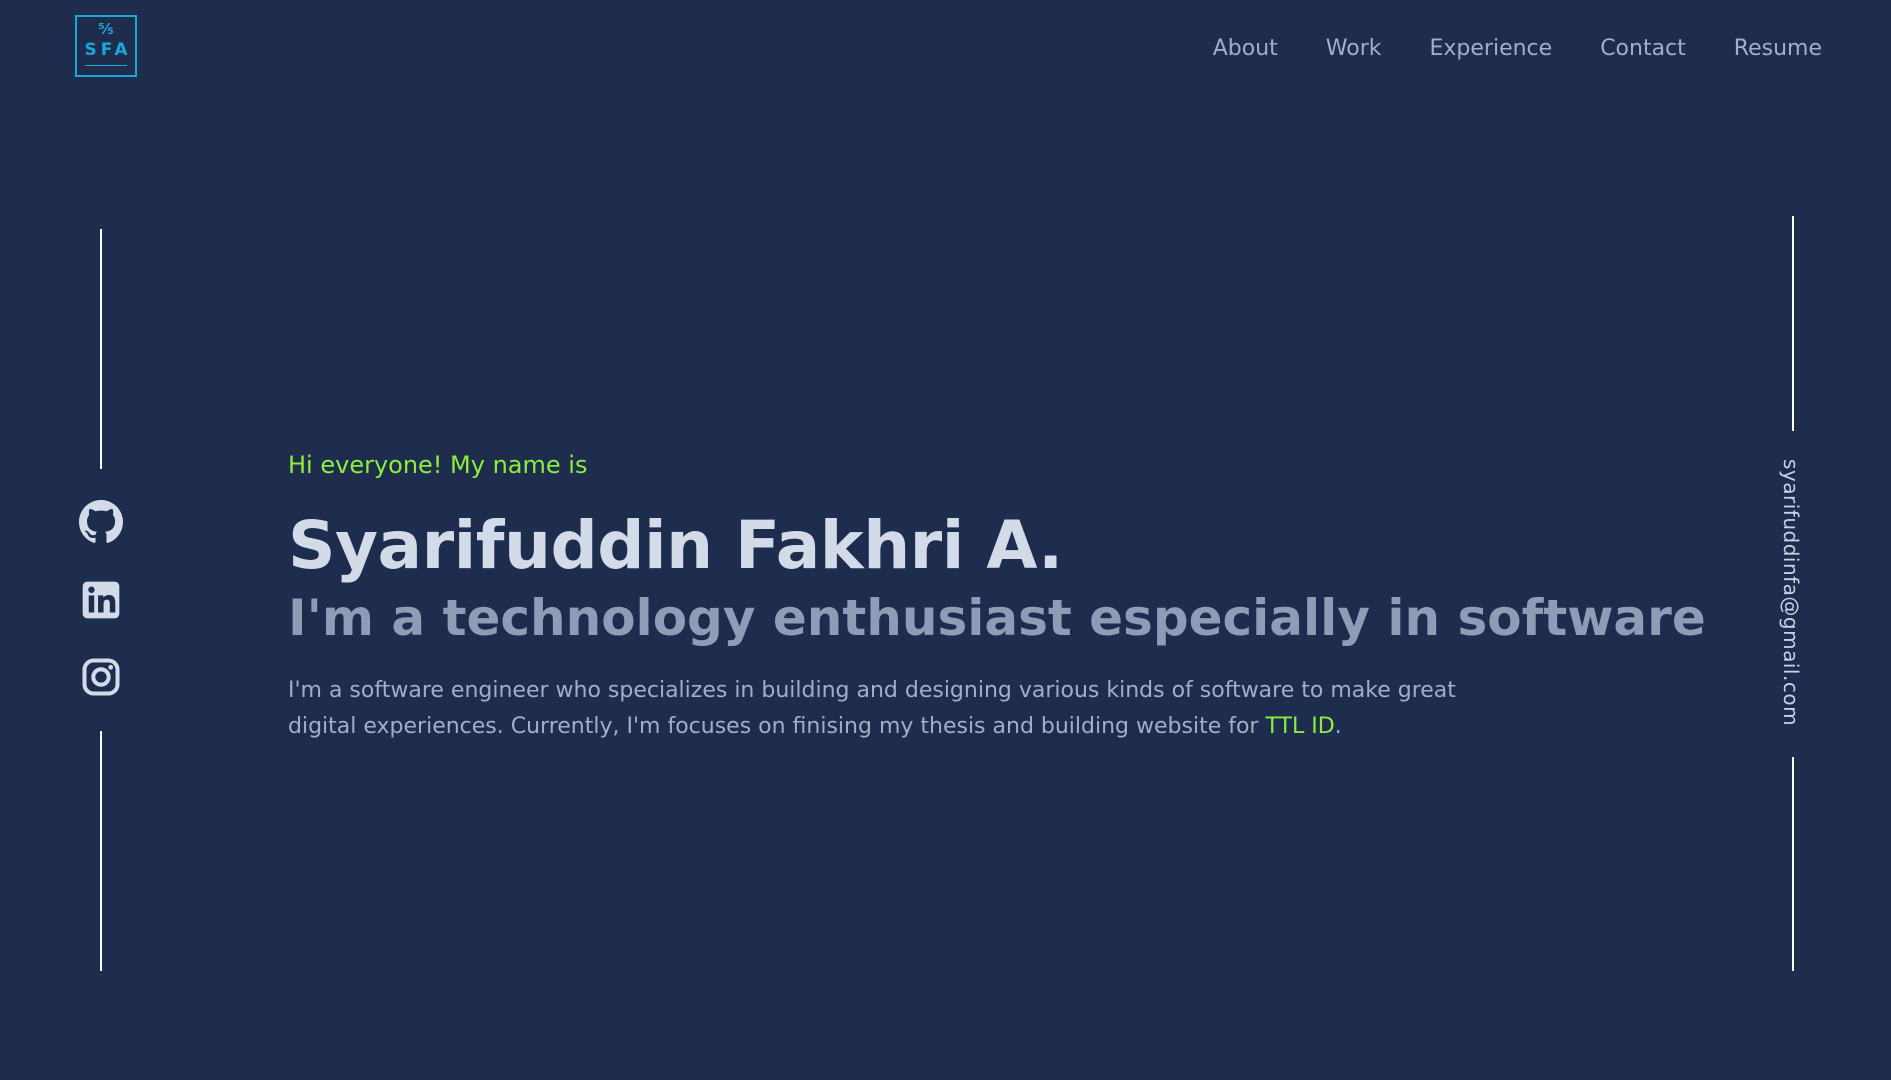 The width and height of the screenshot is (1891, 1080). Describe the element at coordinates (1354, 49) in the screenshot. I see `nav-work: Work` at that location.